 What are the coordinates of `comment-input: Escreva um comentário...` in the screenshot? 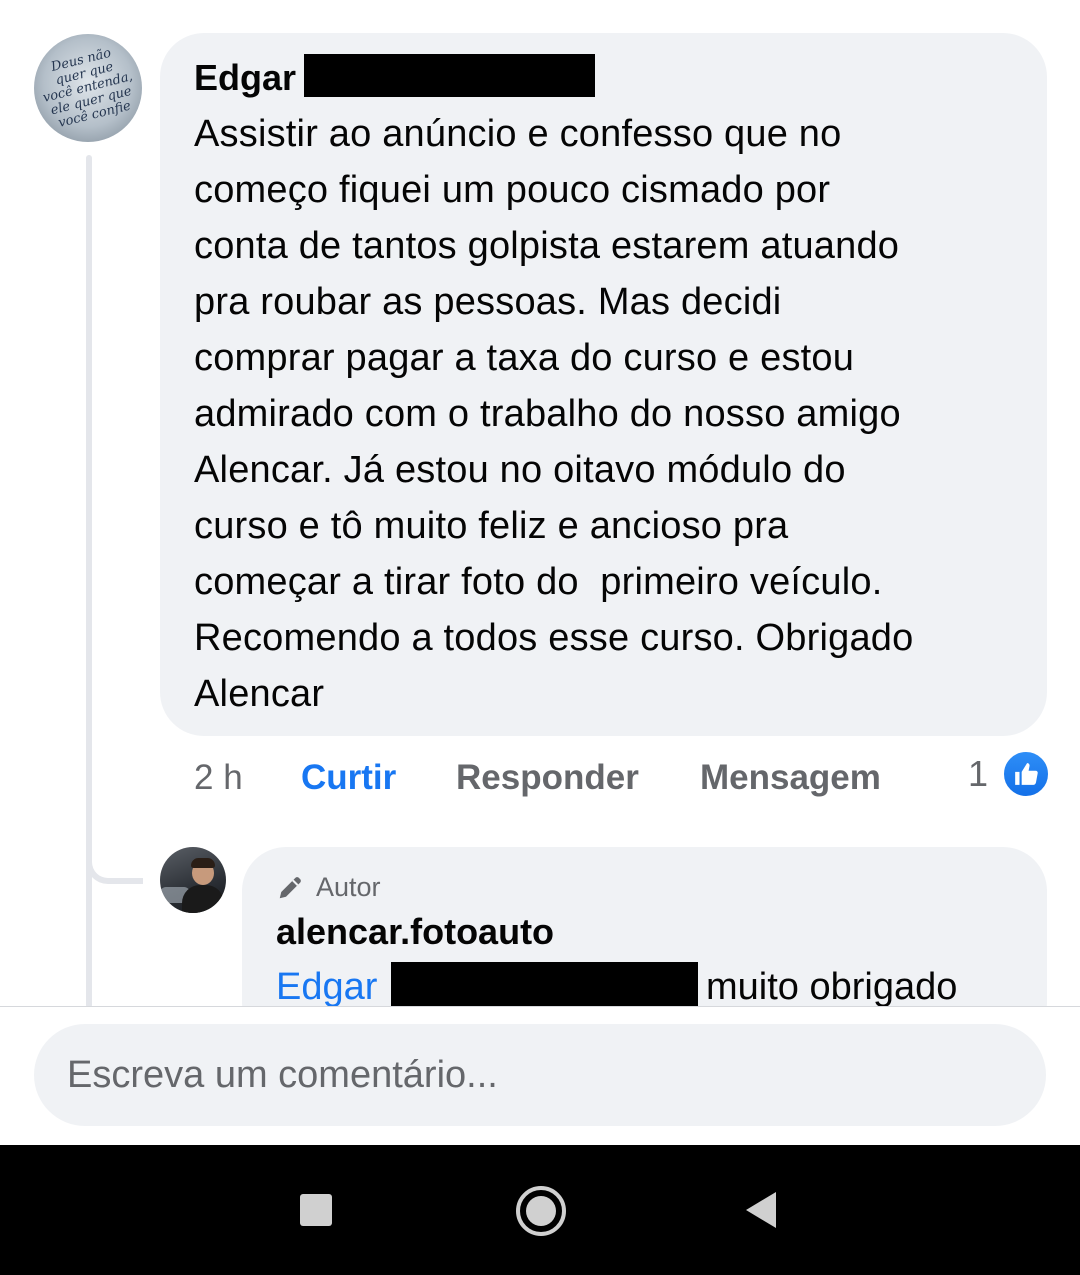 It's located at (540, 1075).